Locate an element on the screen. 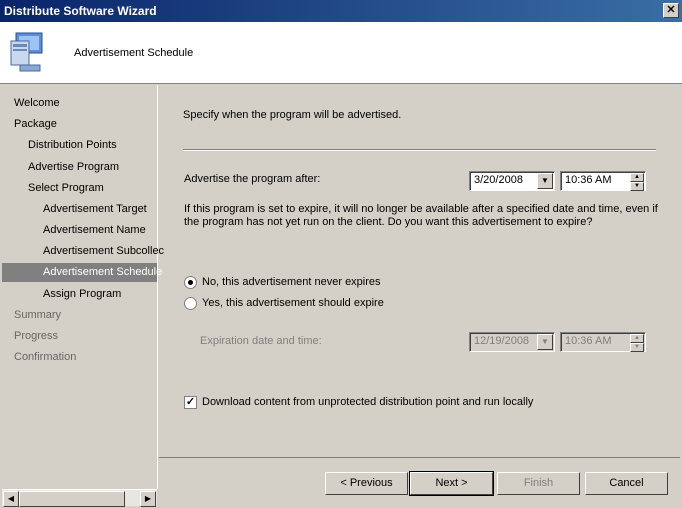 The width and height of the screenshot is (682, 508). previous-button: < Previous is located at coordinates (366, 483).